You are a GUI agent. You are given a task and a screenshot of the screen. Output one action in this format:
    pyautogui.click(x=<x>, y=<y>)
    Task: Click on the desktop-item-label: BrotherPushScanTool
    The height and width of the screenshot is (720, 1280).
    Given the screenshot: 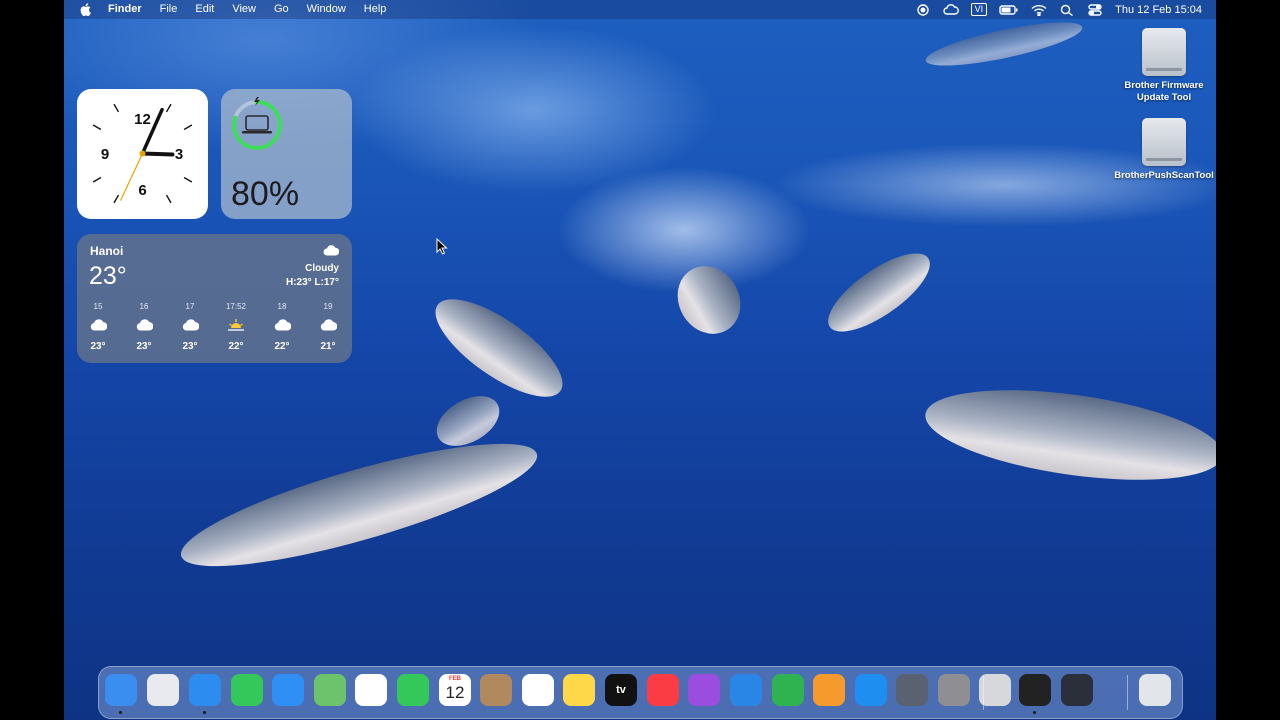 What is the action you would take?
    pyautogui.click(x=1164, y=175)
    